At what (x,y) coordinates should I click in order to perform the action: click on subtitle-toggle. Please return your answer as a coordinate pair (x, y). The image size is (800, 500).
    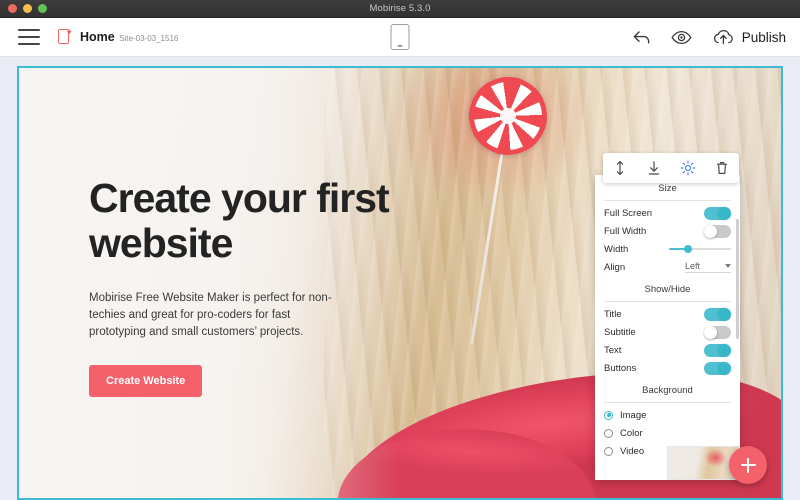
    Looking at the image, I should click on (717, 332).